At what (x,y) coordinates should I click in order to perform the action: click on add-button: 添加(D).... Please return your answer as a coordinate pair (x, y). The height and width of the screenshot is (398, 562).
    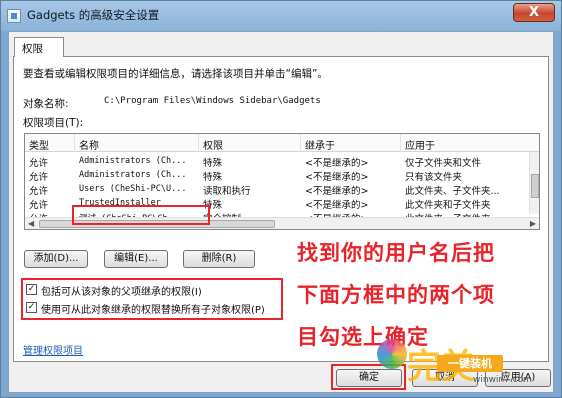
    Looking at the image, I should click on (56, 259).